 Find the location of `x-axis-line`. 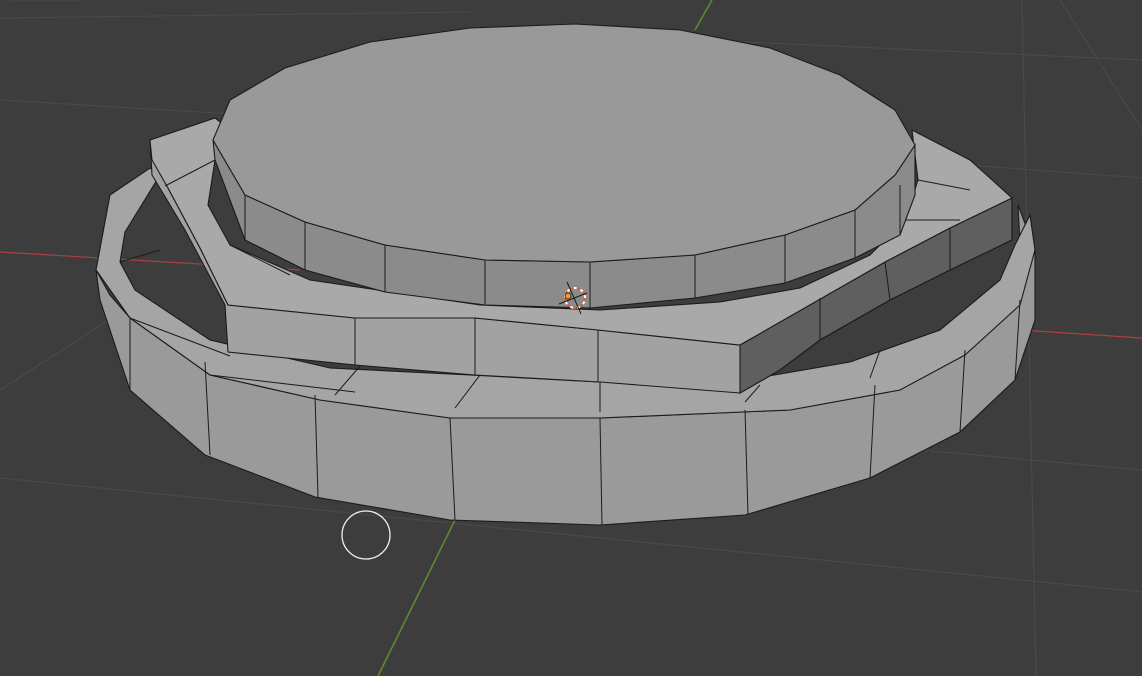

x-axis-line is located at coordinates (1080, 334).